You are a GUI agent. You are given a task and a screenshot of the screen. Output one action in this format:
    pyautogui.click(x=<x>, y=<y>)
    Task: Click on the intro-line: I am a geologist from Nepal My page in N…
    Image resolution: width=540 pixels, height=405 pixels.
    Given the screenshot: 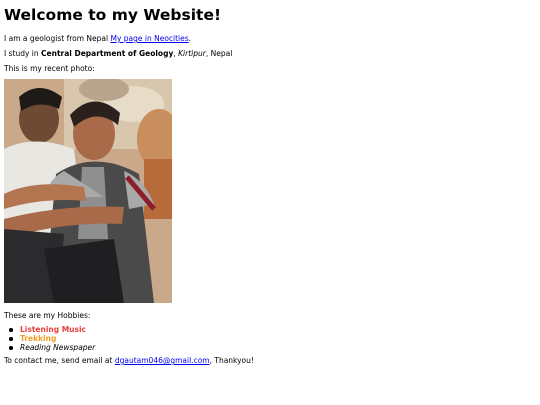 What is the action you would take?
    pyautogui.click(x=97, y=39)
    